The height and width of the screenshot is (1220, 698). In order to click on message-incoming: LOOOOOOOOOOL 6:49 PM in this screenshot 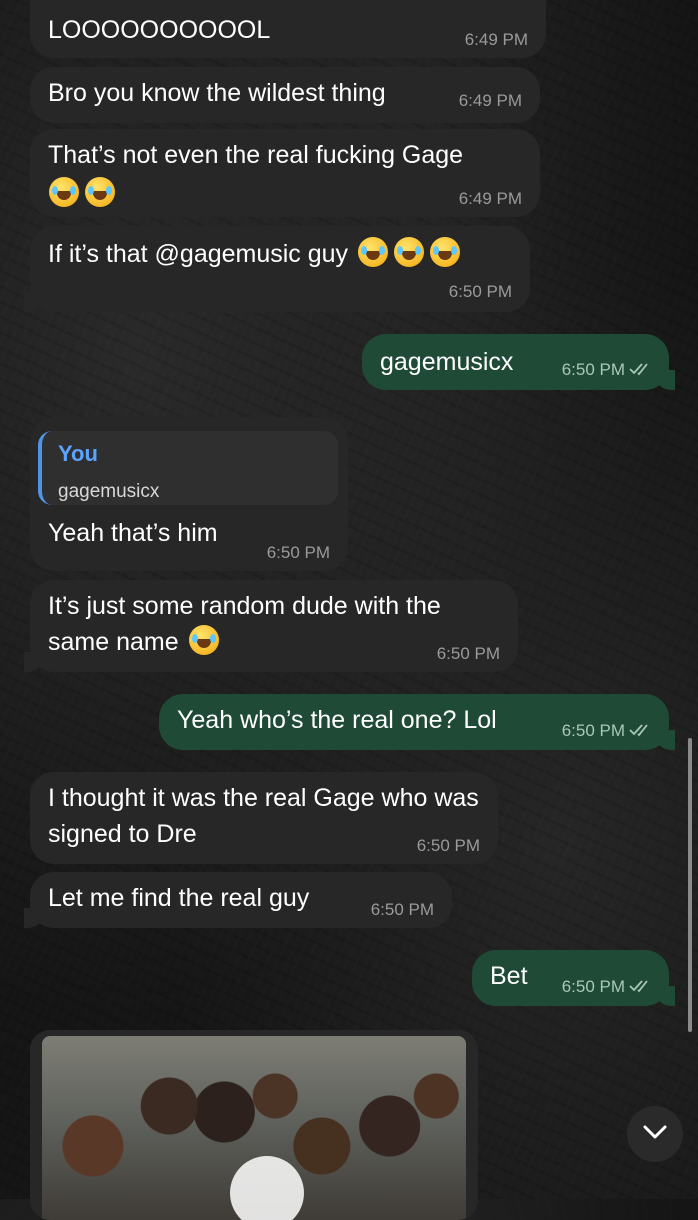, I will do `click(288, 29)`.